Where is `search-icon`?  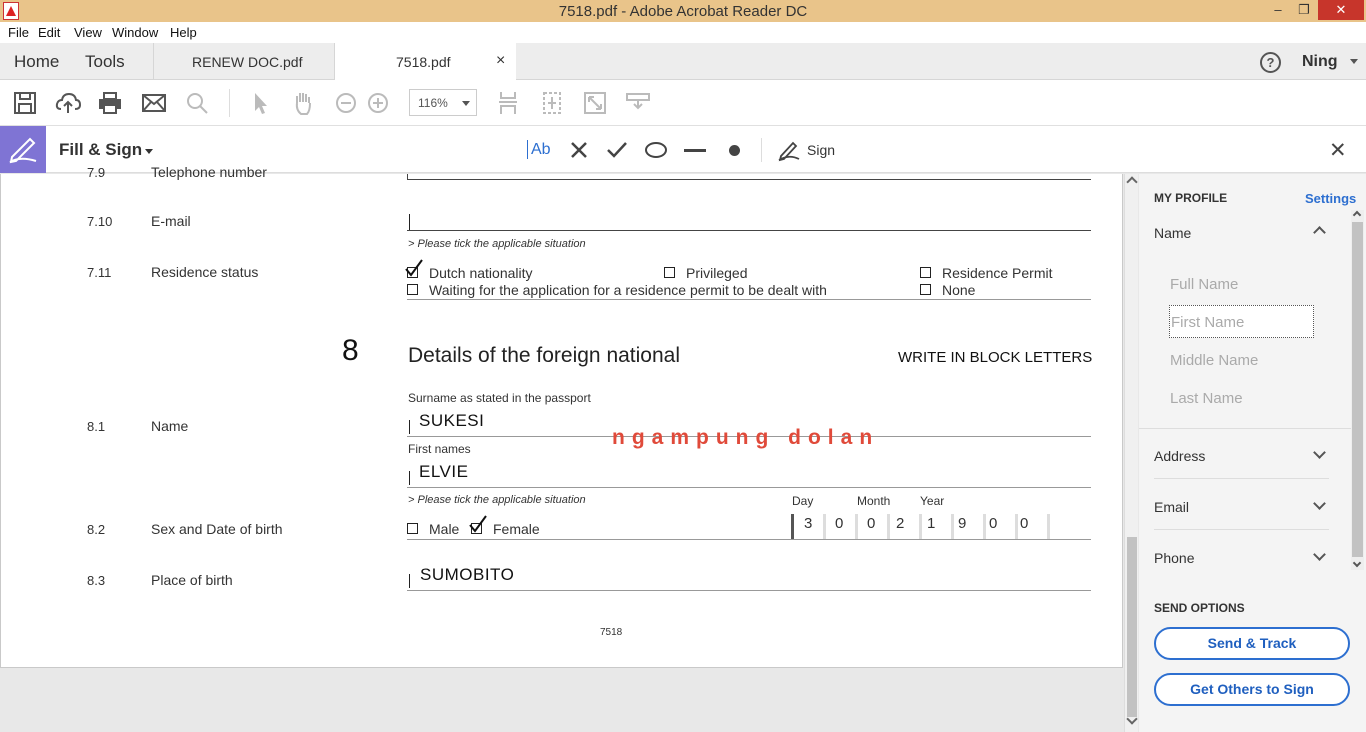 search-icon is located at coordinates (197, 103).